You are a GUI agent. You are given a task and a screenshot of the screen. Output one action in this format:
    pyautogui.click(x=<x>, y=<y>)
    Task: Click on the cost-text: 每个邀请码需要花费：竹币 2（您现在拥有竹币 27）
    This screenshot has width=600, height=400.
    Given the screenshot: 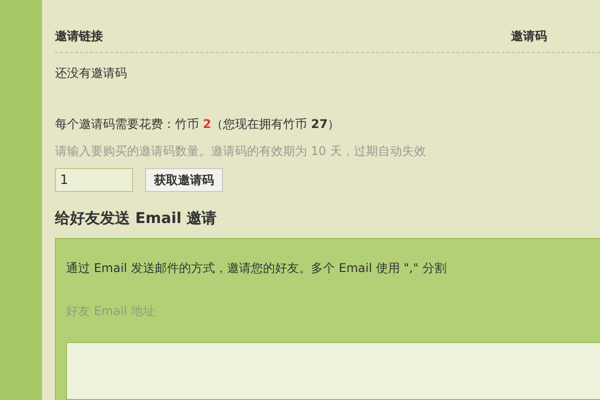 What is the action you would take?
    pyautogui.click(x=198, y=124)
    